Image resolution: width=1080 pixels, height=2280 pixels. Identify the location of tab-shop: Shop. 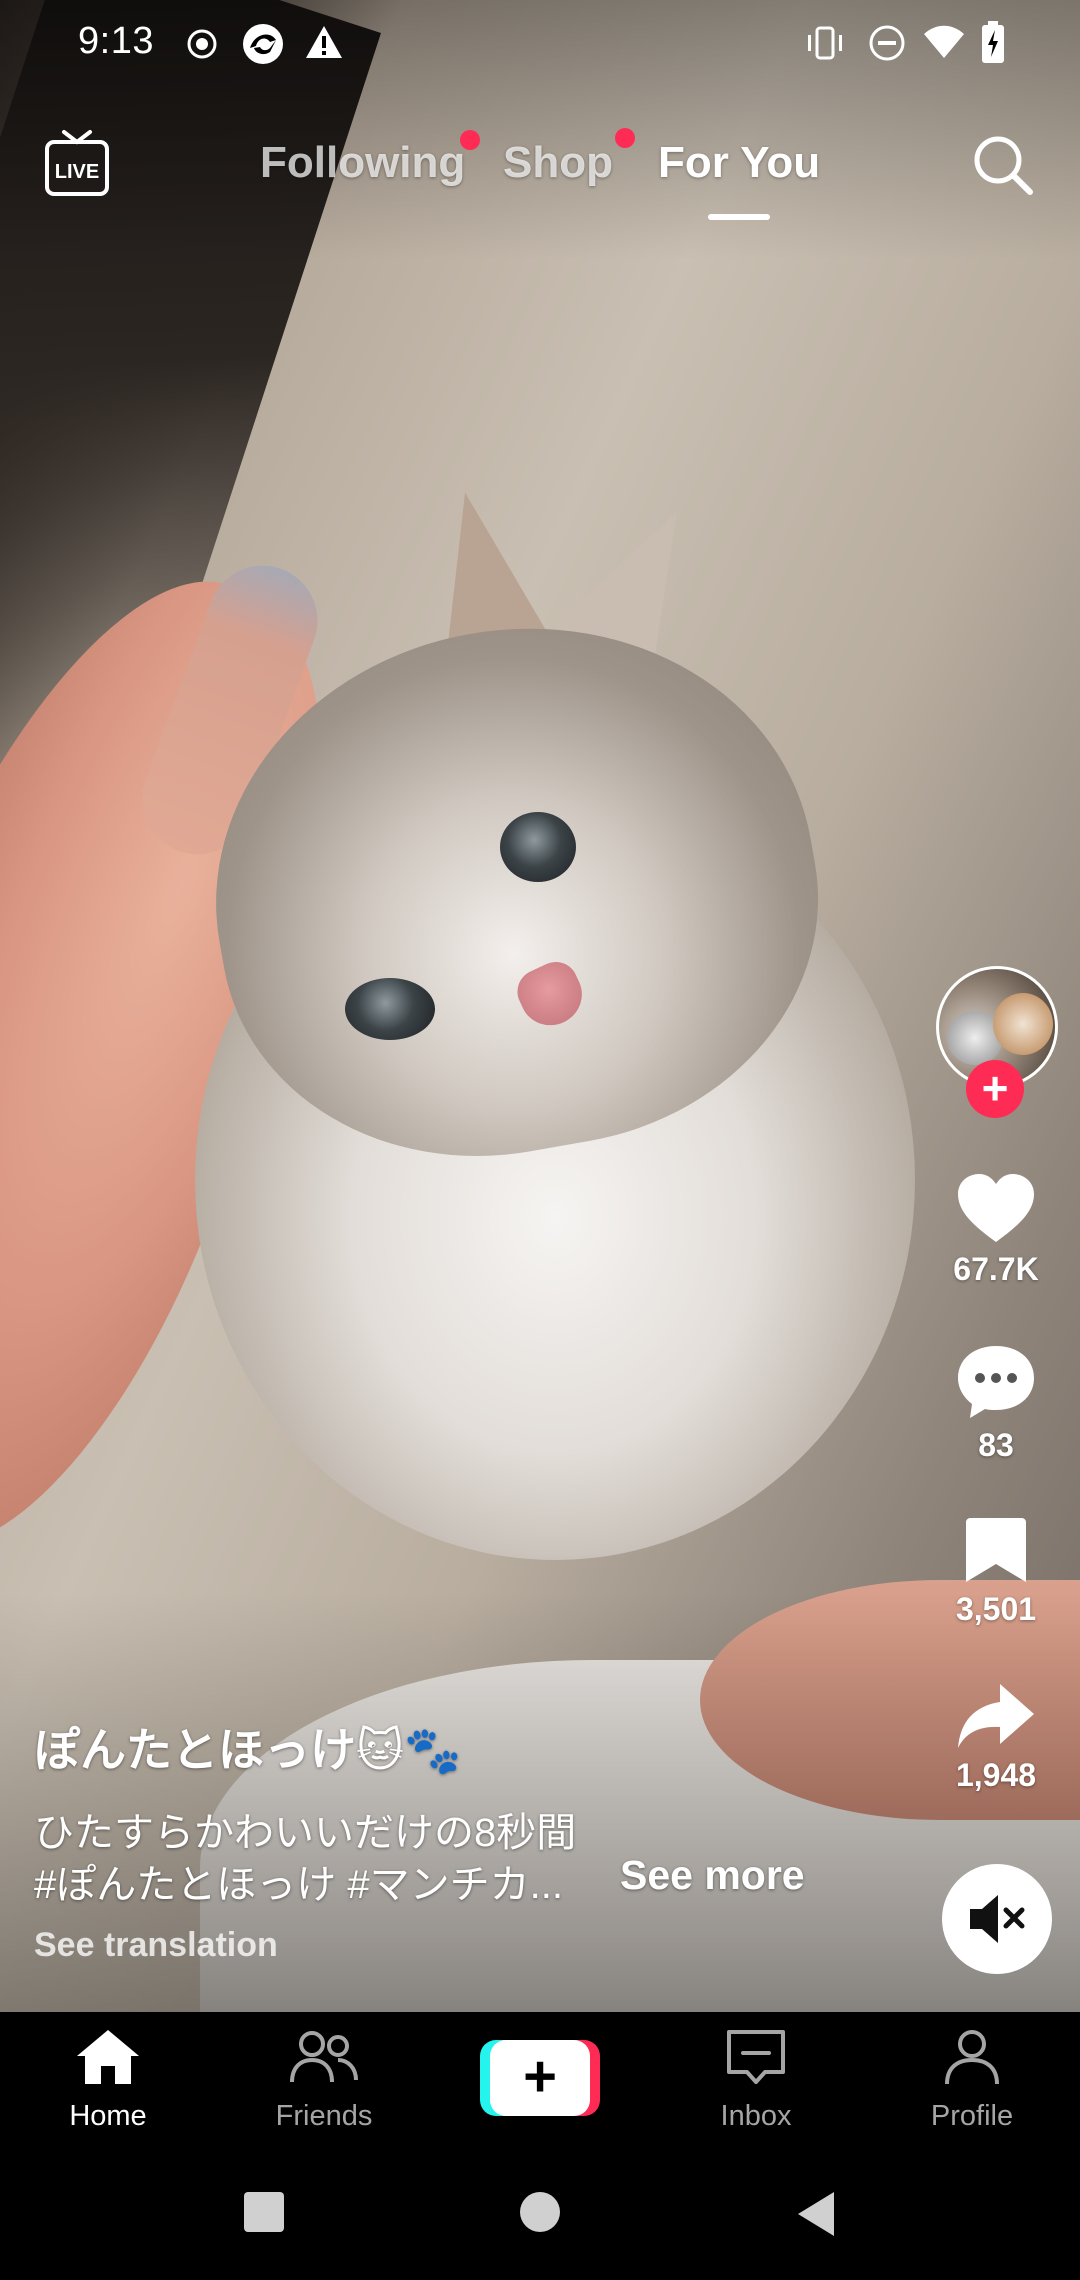
(558, 163).